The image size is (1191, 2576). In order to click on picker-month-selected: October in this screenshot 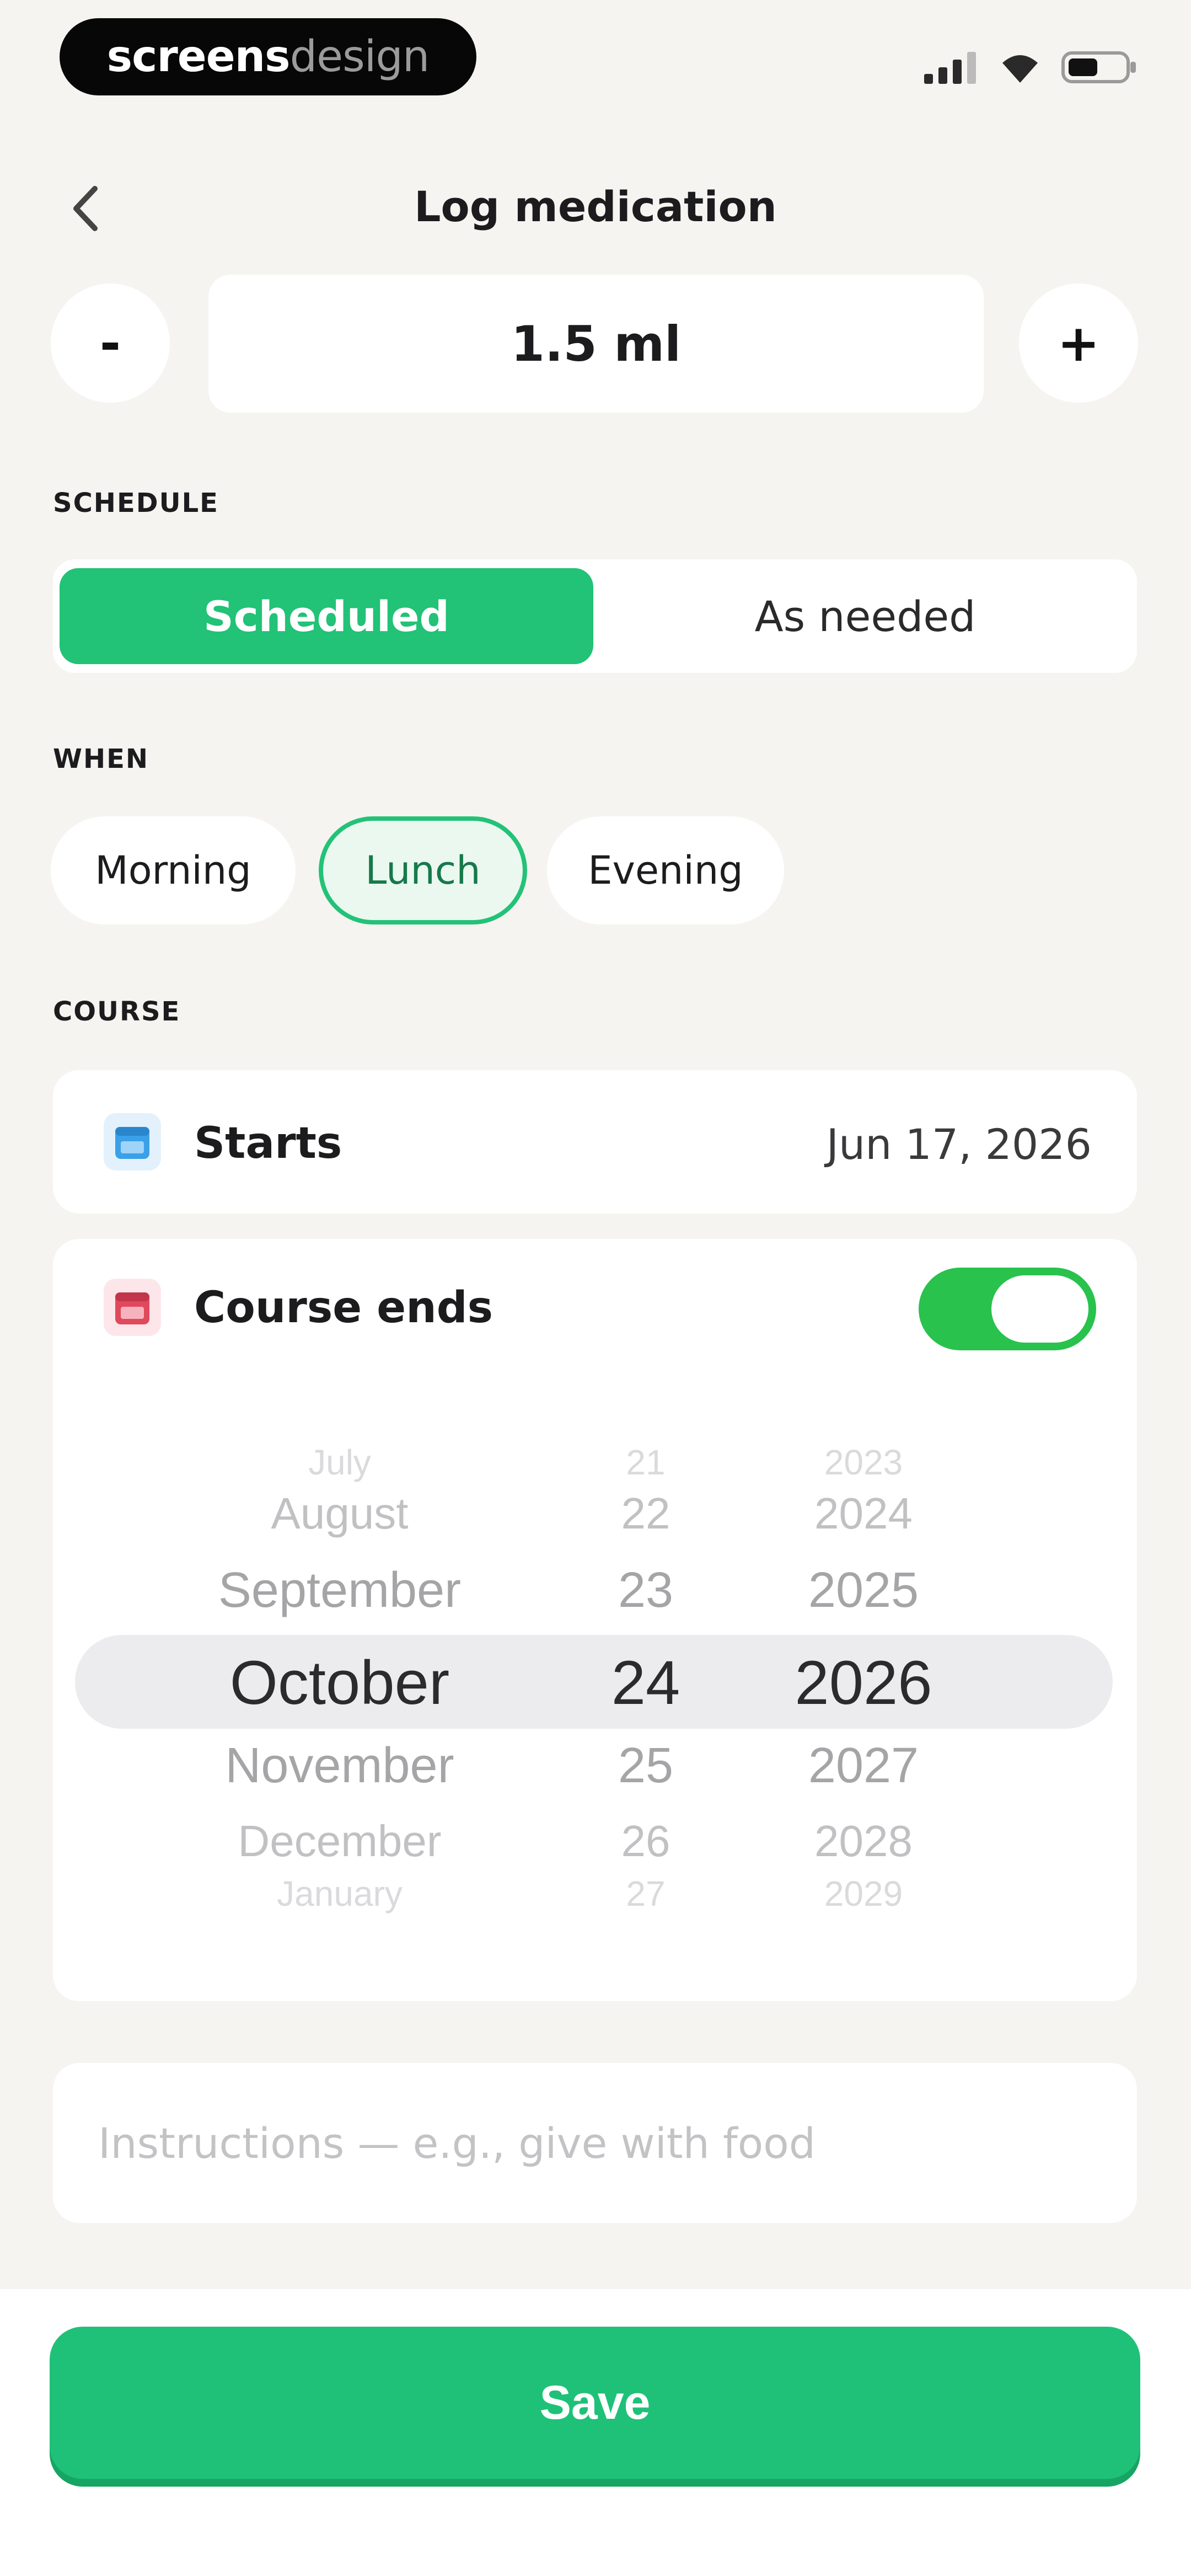, I will do `click(340, 1682)`.